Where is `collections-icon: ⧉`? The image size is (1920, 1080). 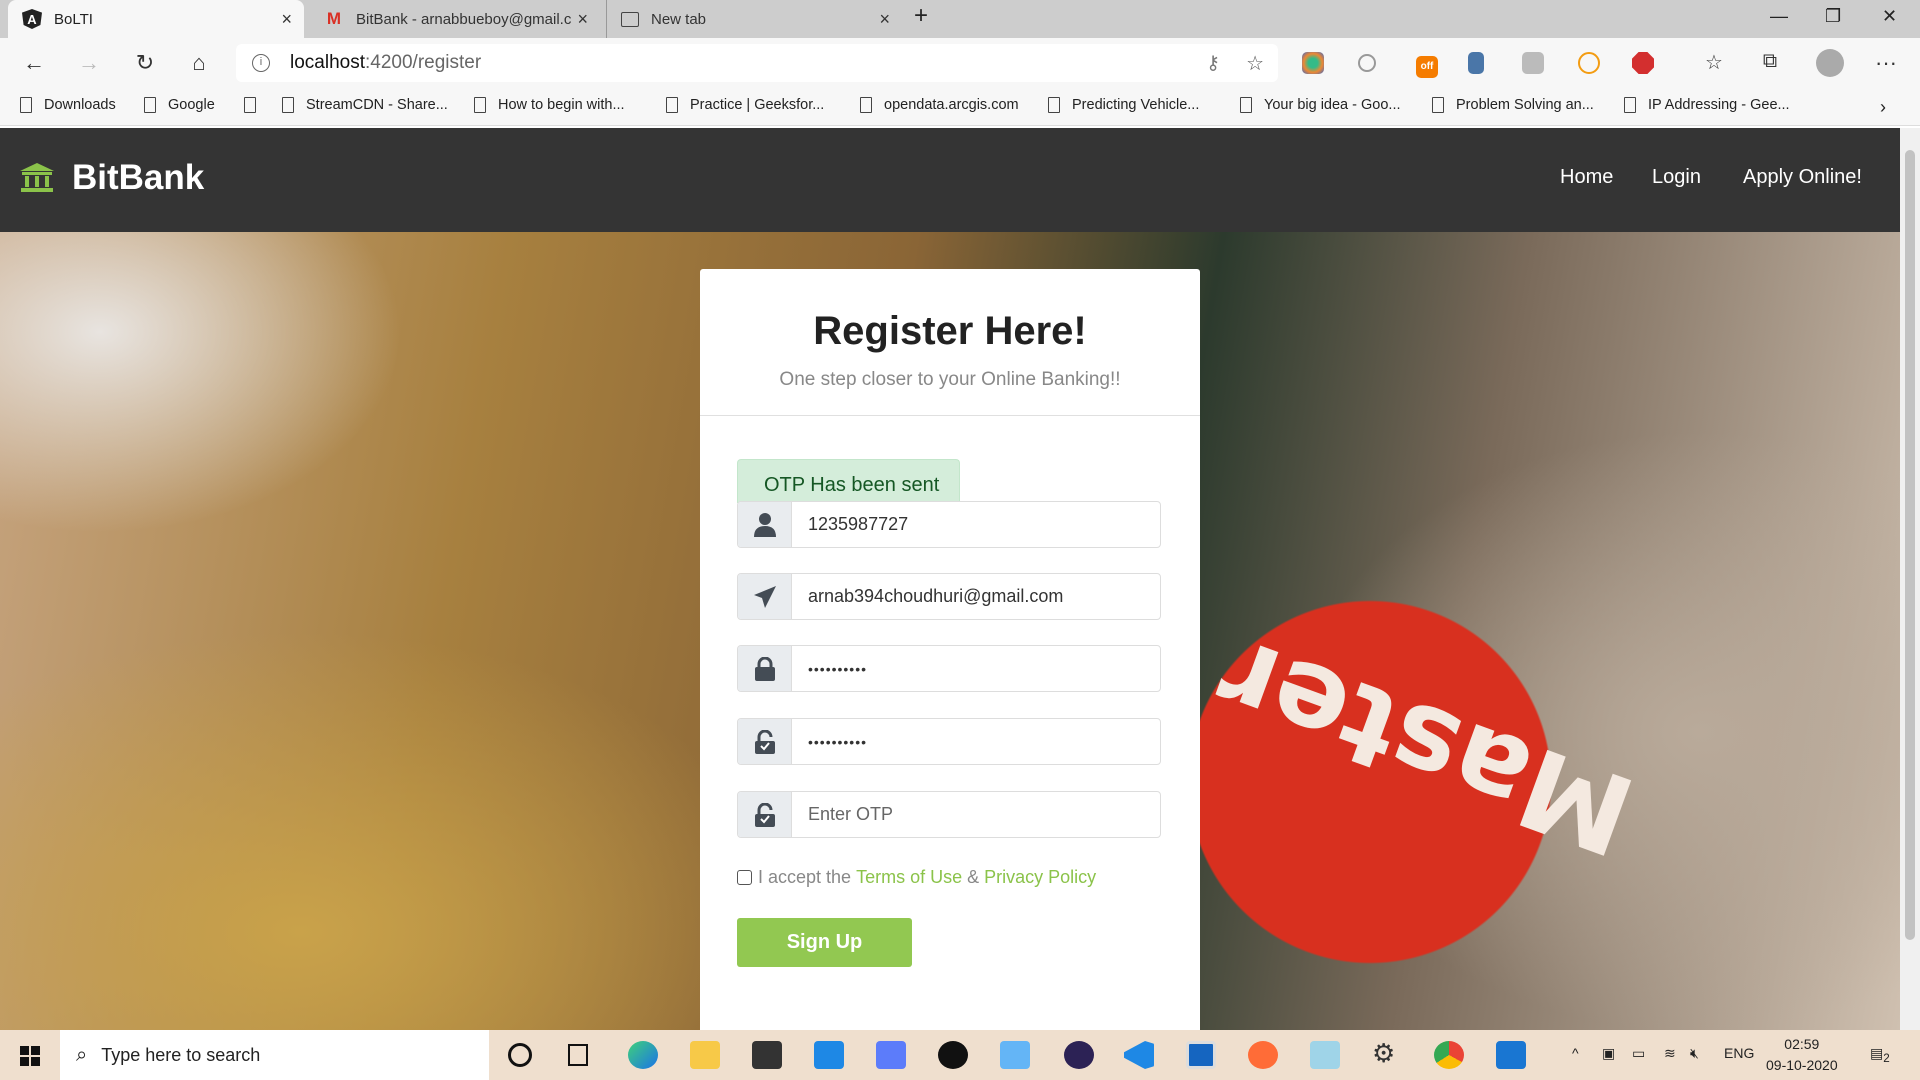
collections-icon: ⧉ is located at coordinates (1770, 61).